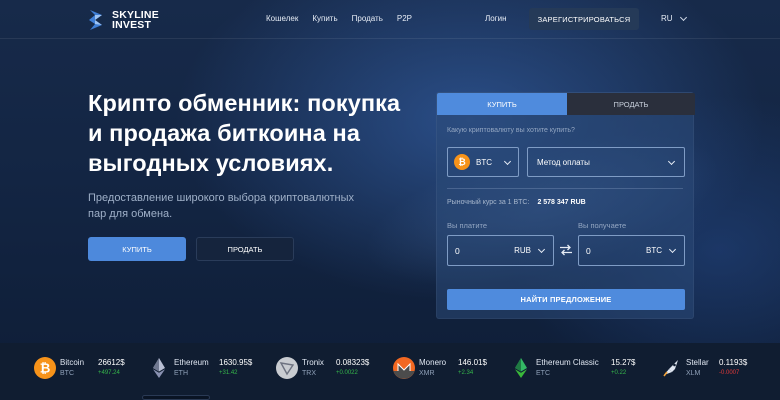 The height and width of the screenshot is (400, 780). I want to click on ticker-change: +0.22, so click(619, 373).